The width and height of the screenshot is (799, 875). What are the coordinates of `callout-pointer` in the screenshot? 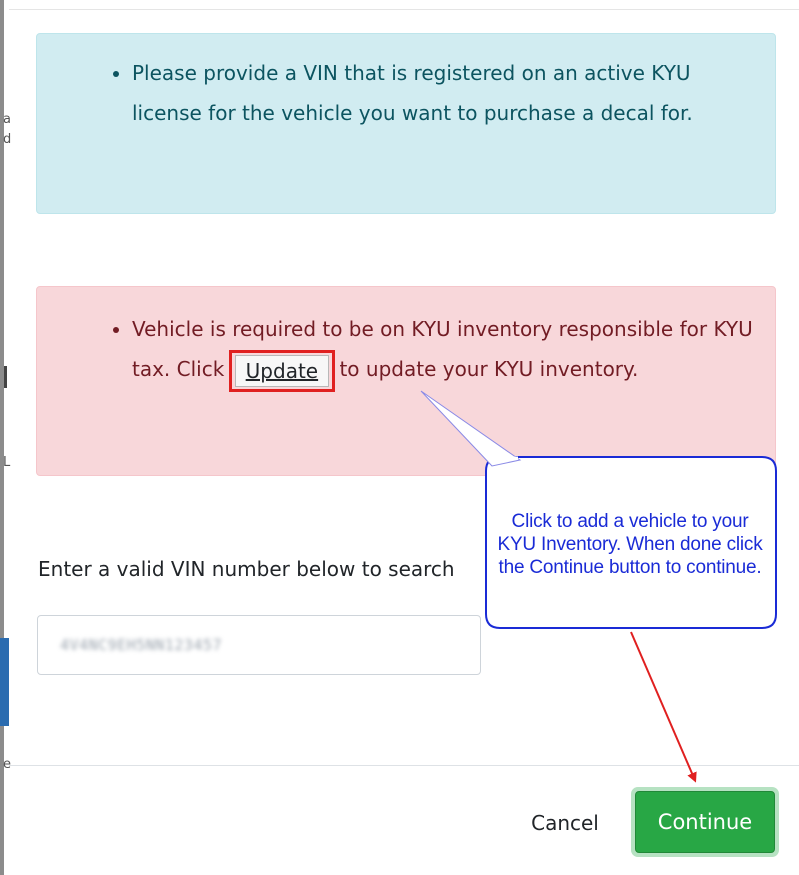 It's located at (471, 428).